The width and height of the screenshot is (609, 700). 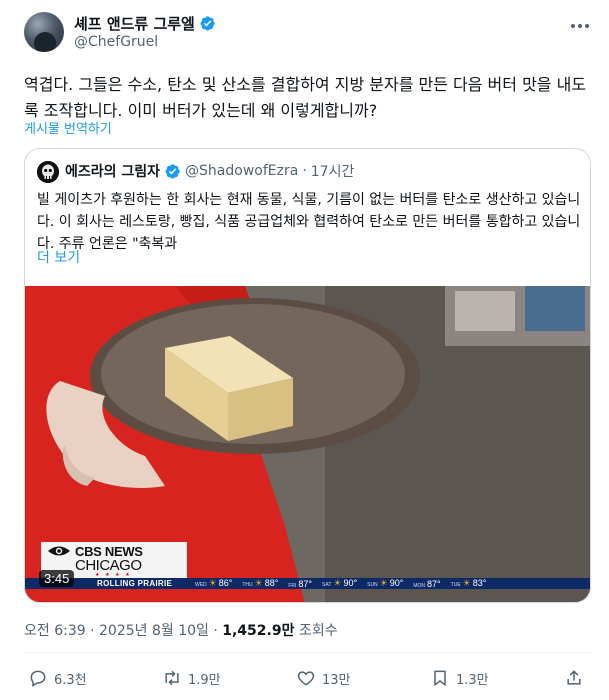 What do you see at coordinates (440, 678) in the screenshot?
I see `bookmark-icon` at bounding box center [440, 678].